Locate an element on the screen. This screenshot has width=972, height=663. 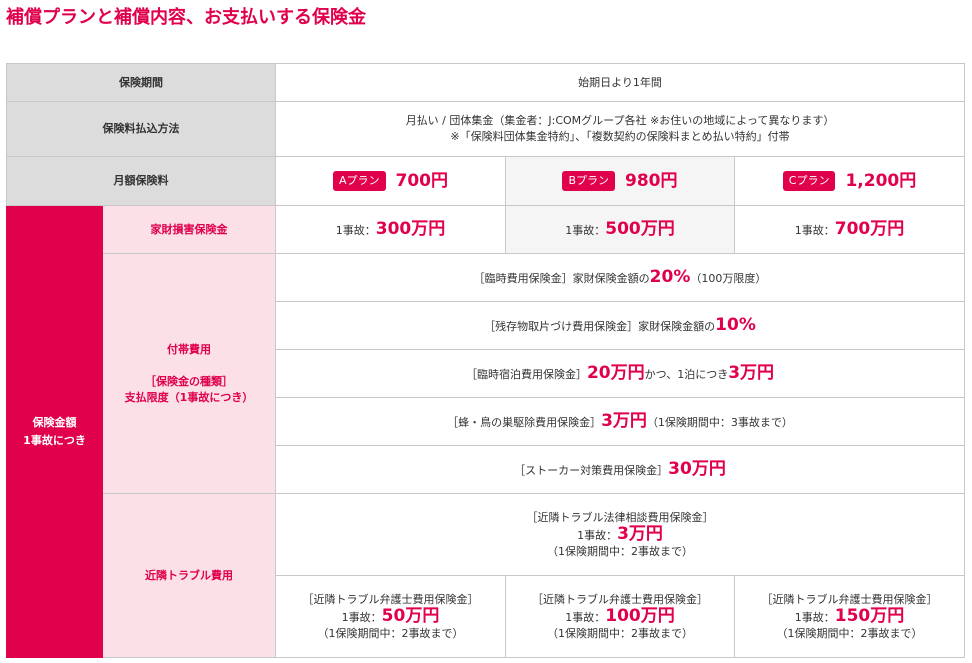
lawyer-fee-a: ［近隣トラブル弁護士費用保険金］ 1事故：50万円 （1保険期間中：2事故まで） is located at coordinates (390, 616).